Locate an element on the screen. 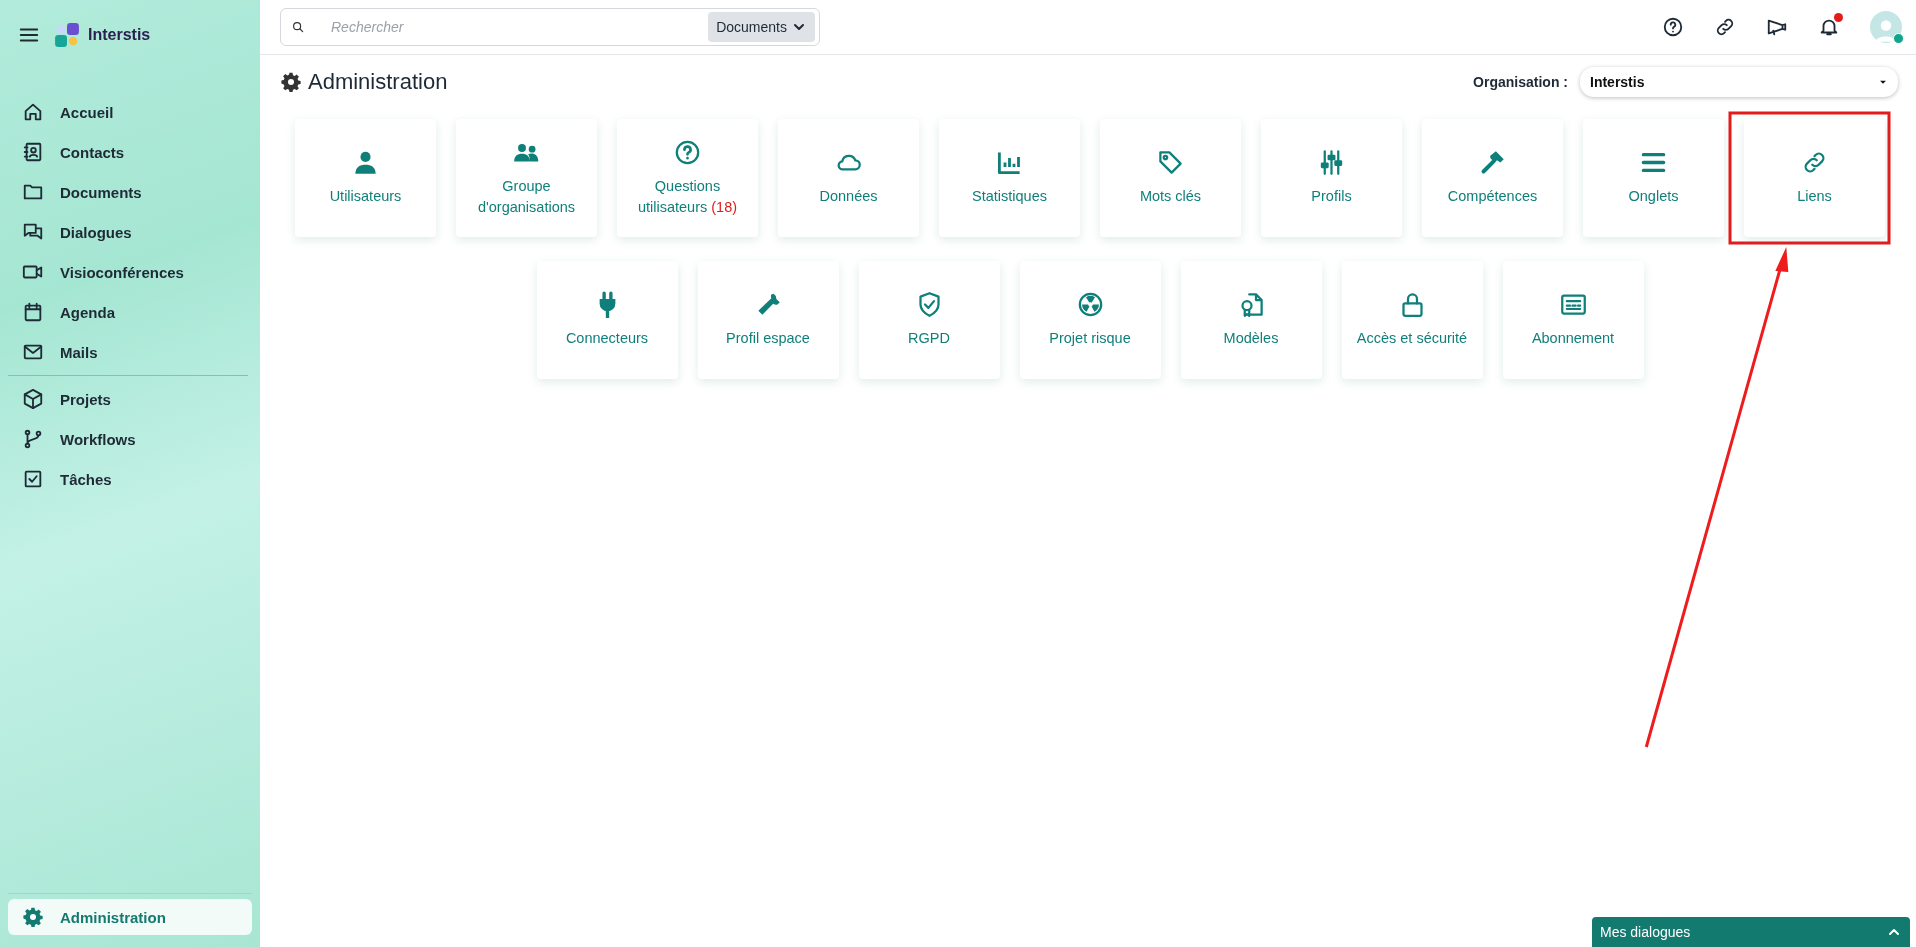 This screenshot has height=947, width=1916. tile-label: Liens is located at coordinates (1814, 197).